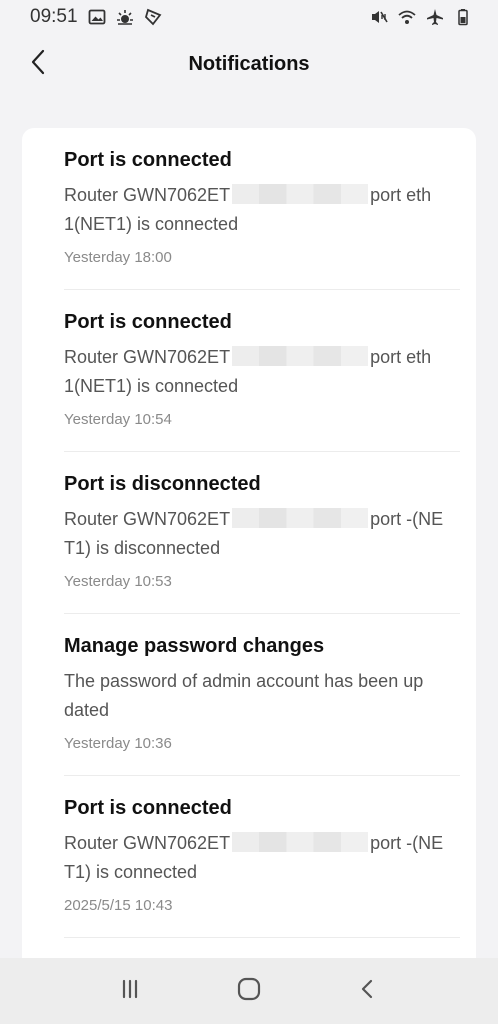 The width and height of the screenshot is (498, 1024). I want to click on notification-title: Port is disconnected, so click(162, 484).